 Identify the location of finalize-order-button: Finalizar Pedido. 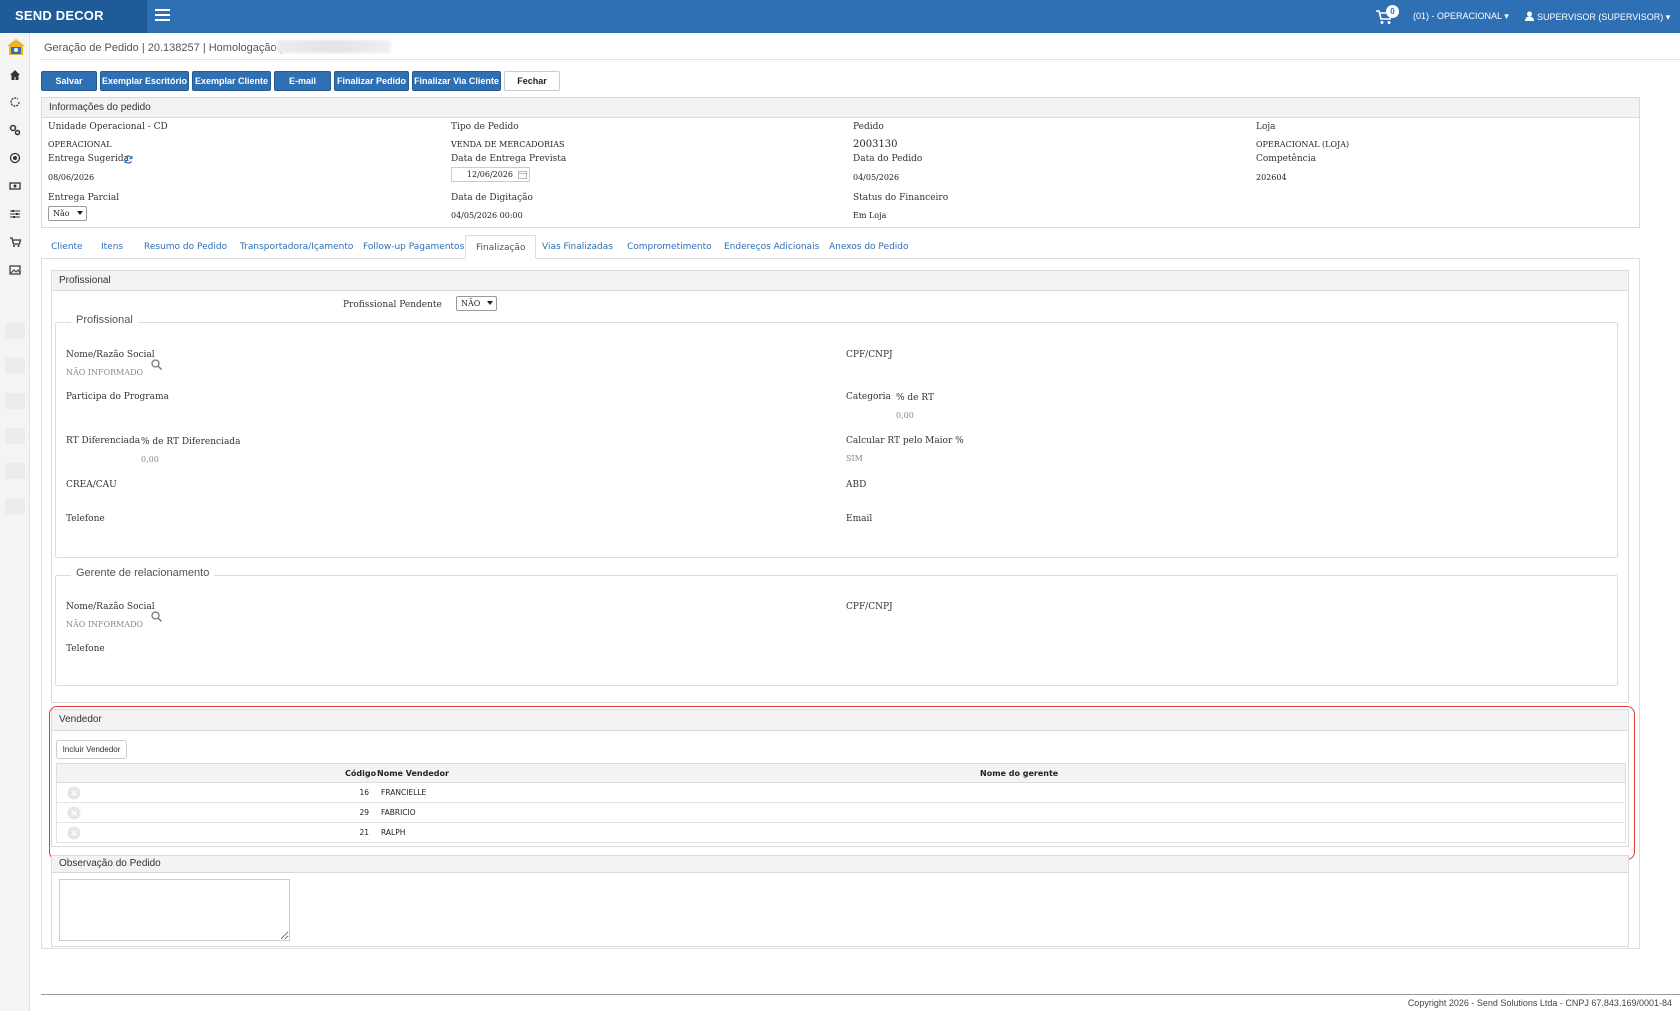
(371, 81).